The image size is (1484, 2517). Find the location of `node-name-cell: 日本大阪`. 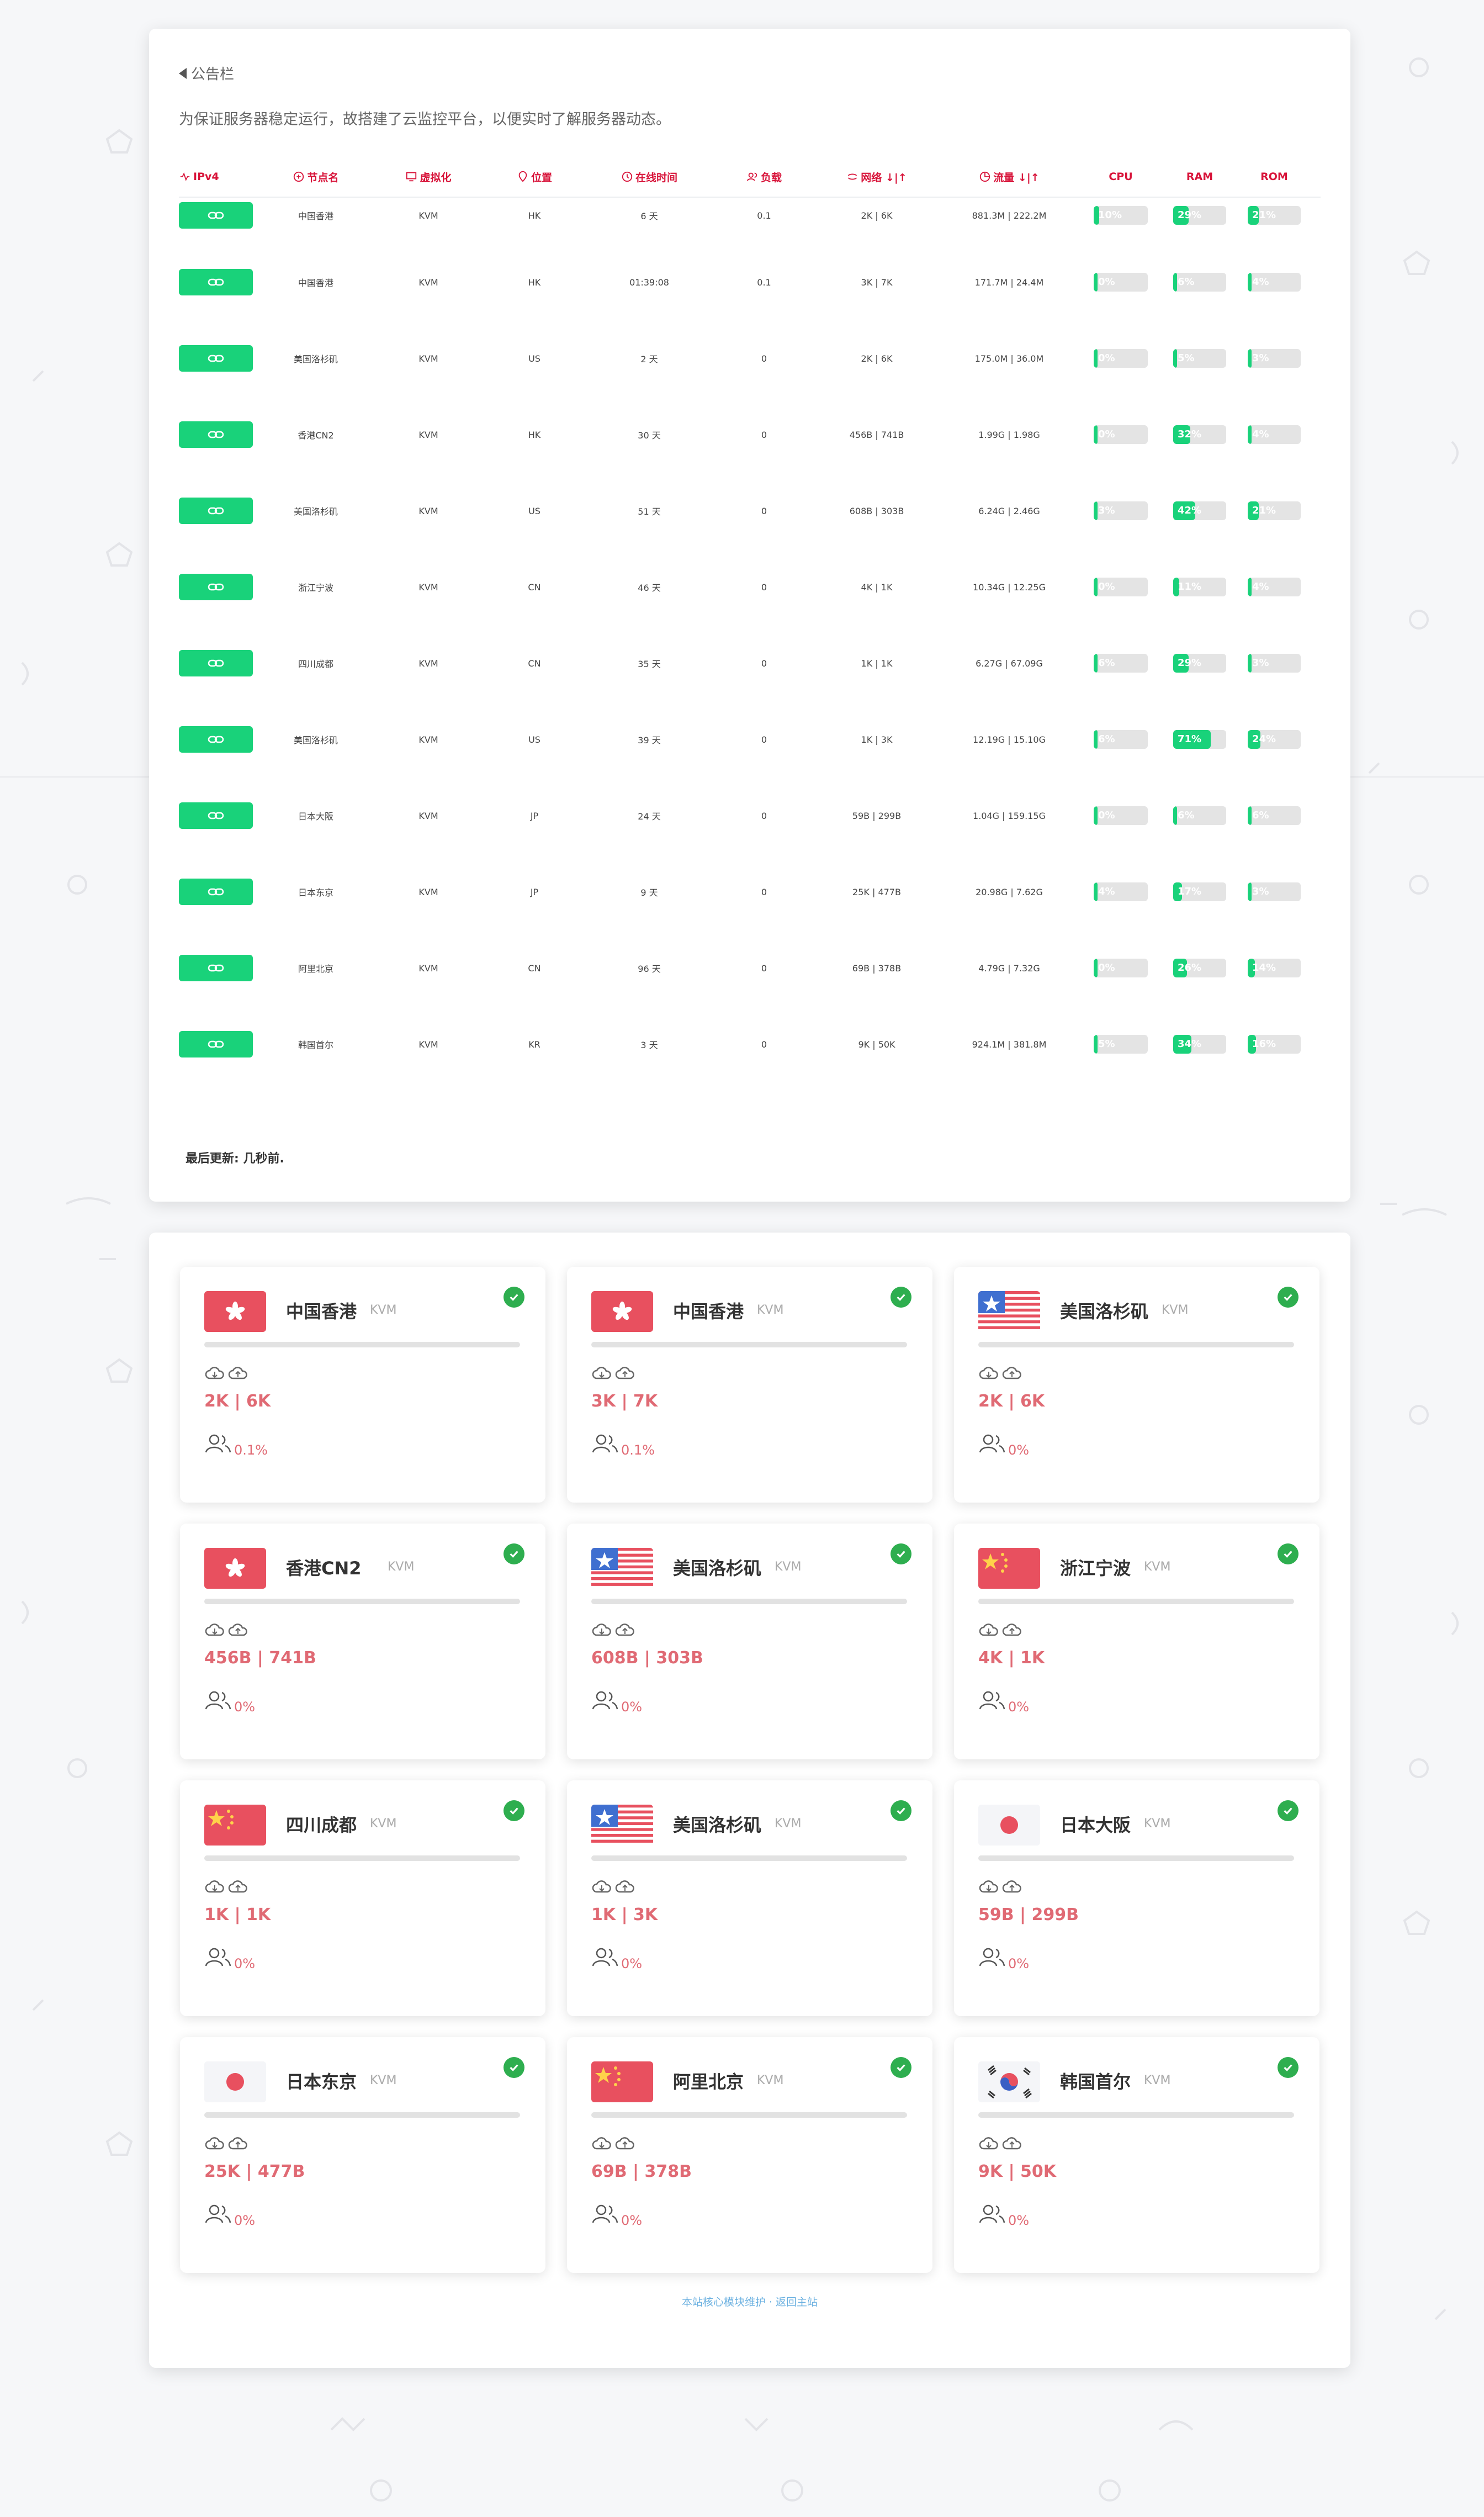

node-name-cell: 日本大阪 is located at coordinates (316, 817).